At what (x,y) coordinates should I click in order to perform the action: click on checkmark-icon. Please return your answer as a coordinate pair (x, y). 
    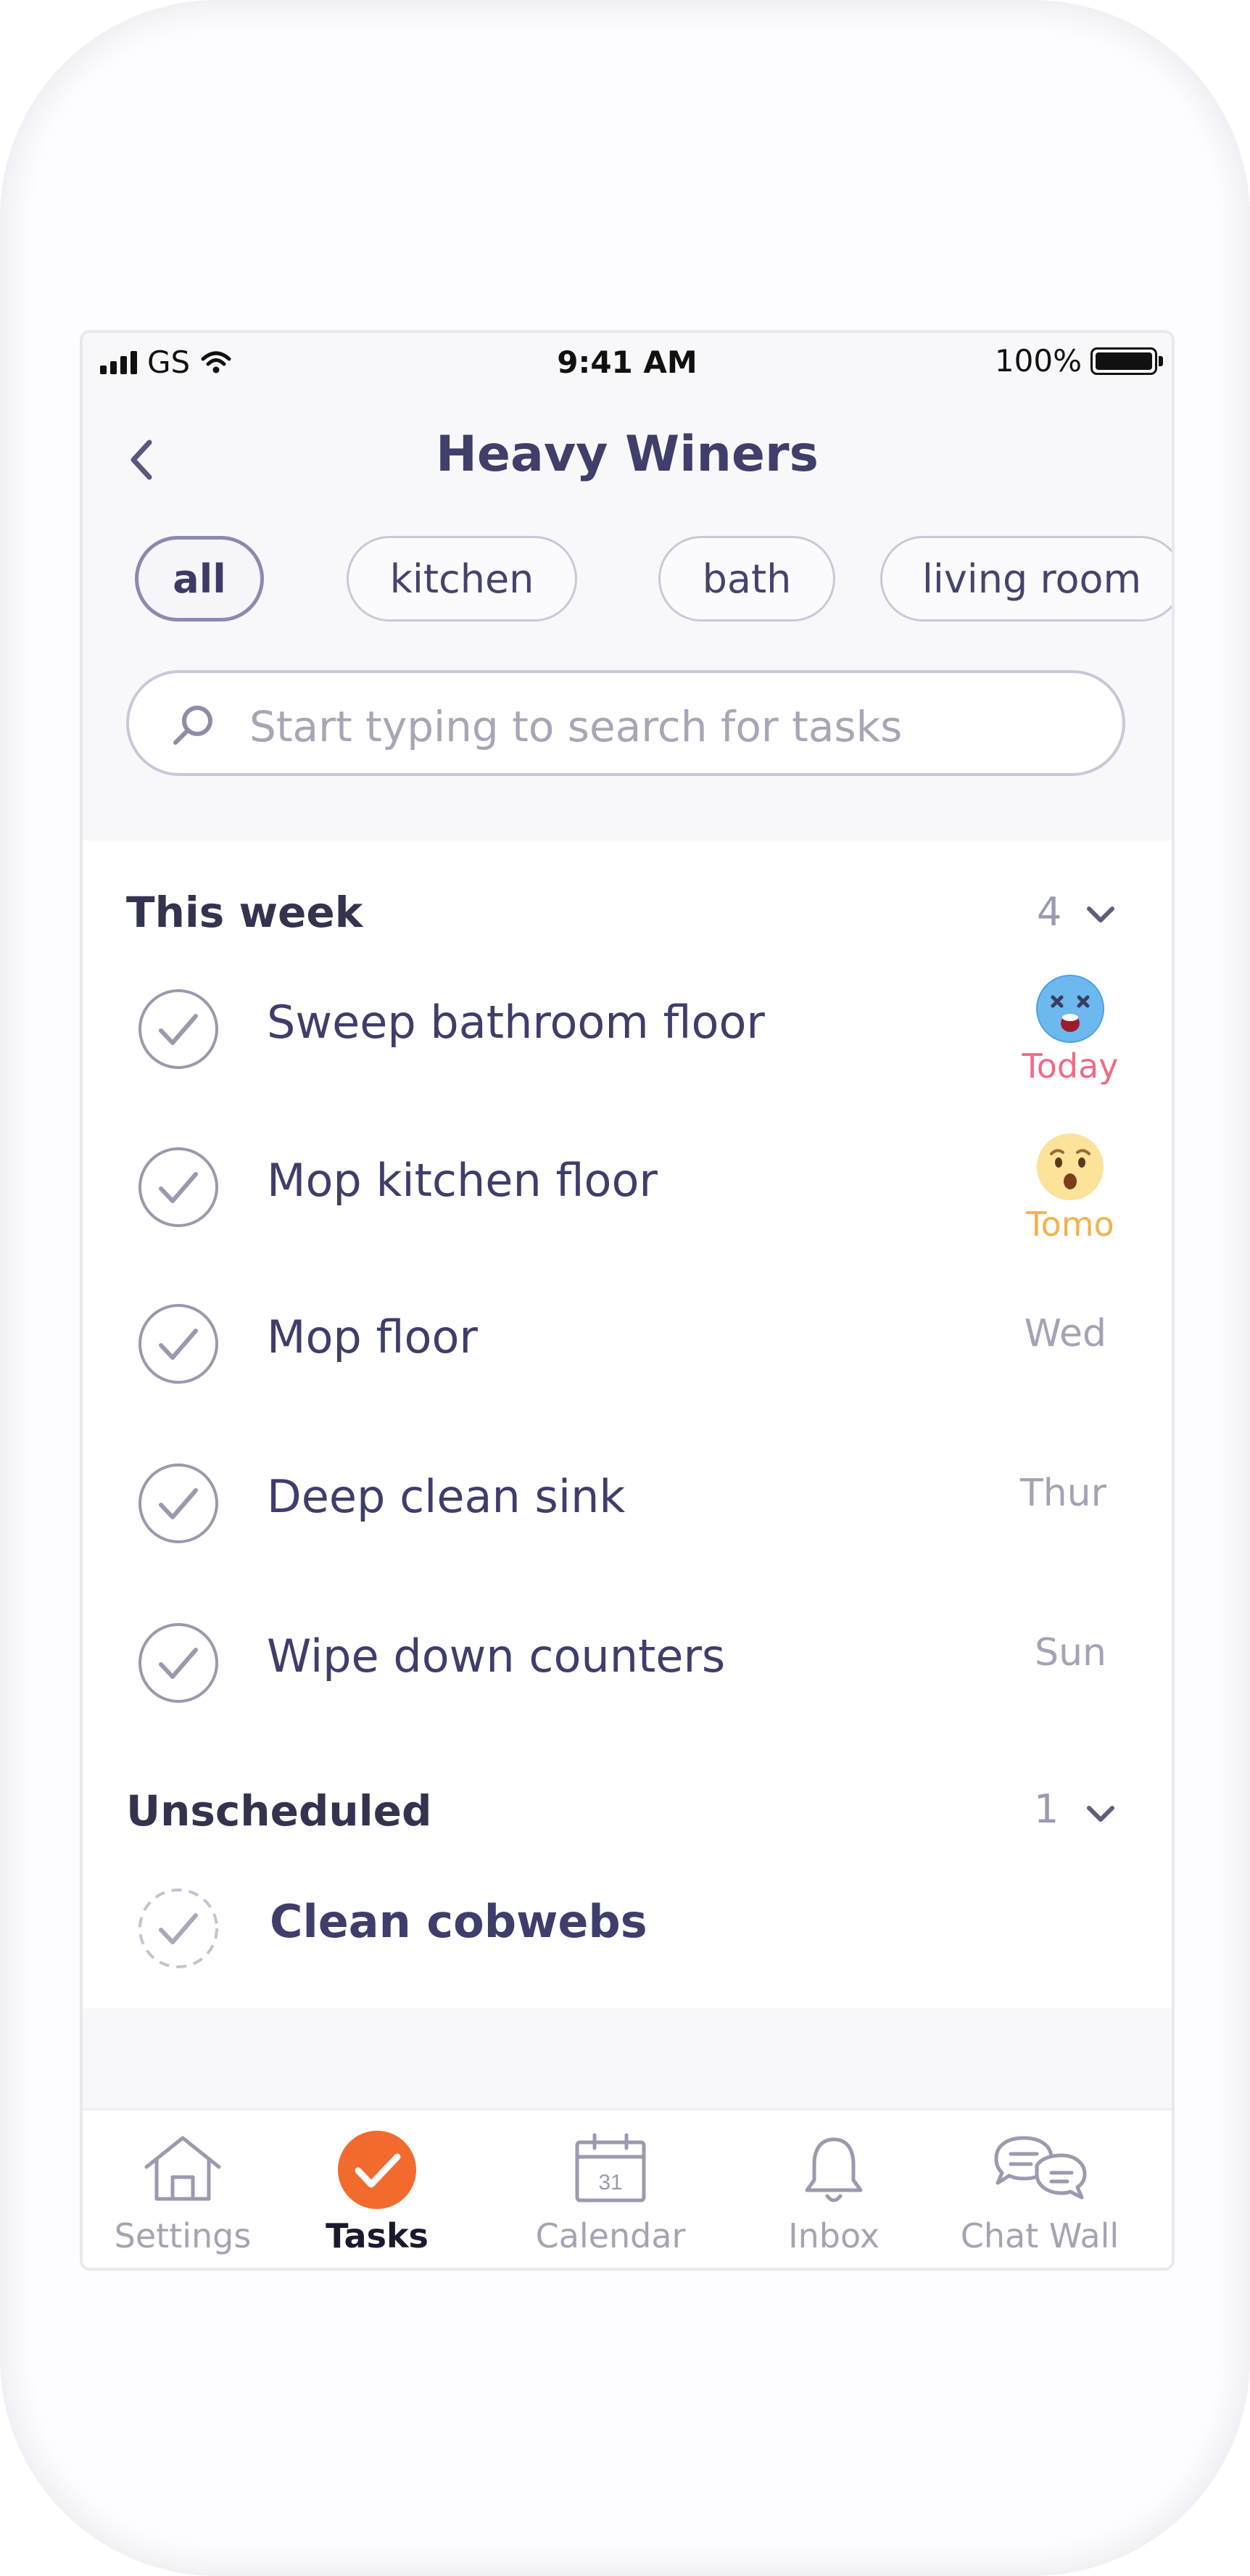
    Looking at the image, I should click on (377, 2170).